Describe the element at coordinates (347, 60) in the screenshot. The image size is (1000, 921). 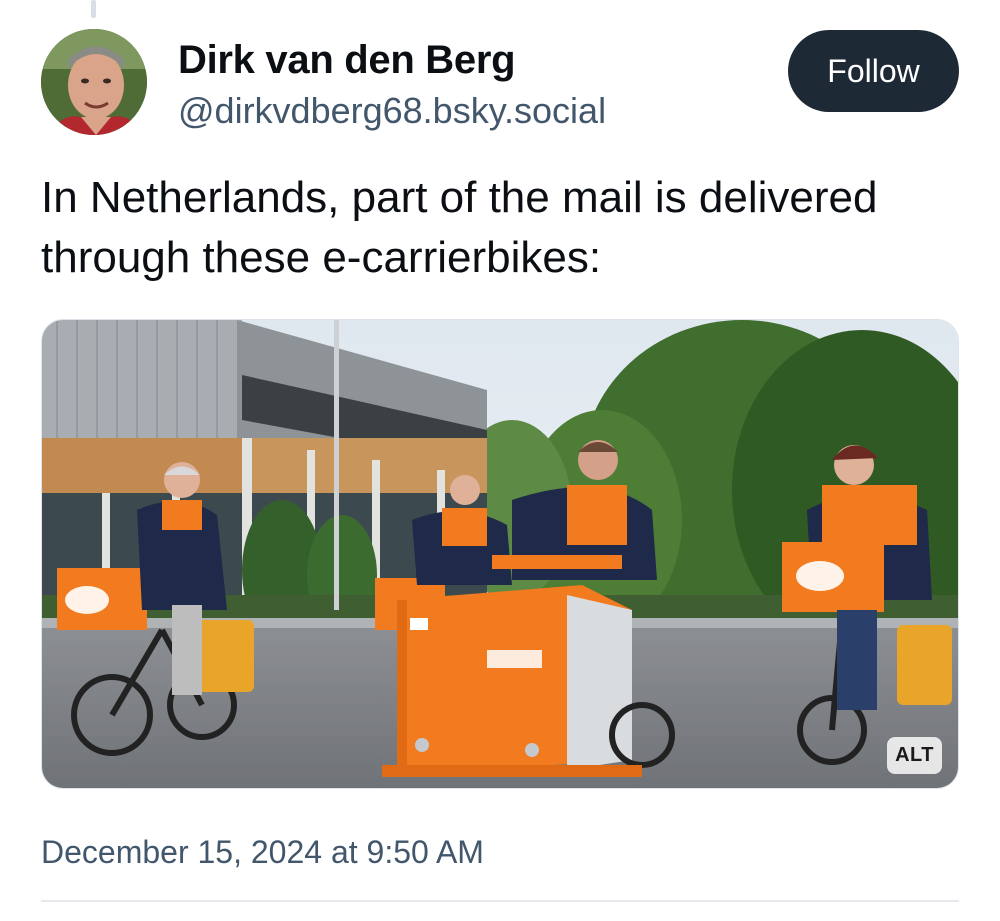
I see `author-display-name: Dirk van den Berg` at that location.